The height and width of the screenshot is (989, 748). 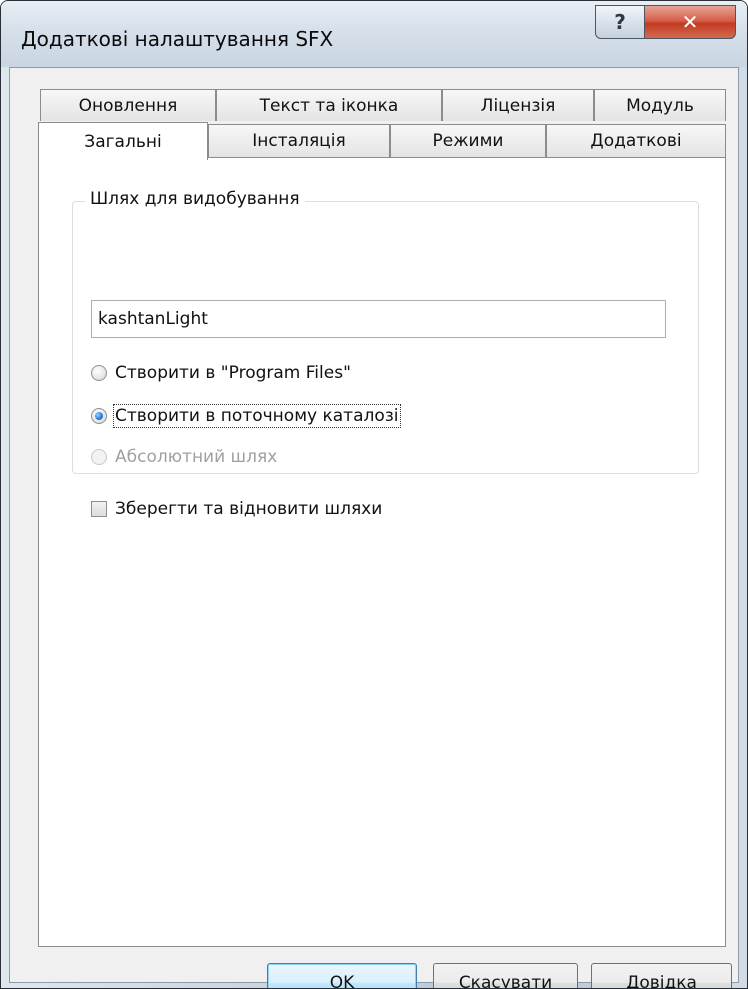 What do you see at coordinates (99, 457) in the screenshot?
I see `radio-absolute-path-indicator` at bounding box center [99, 457].